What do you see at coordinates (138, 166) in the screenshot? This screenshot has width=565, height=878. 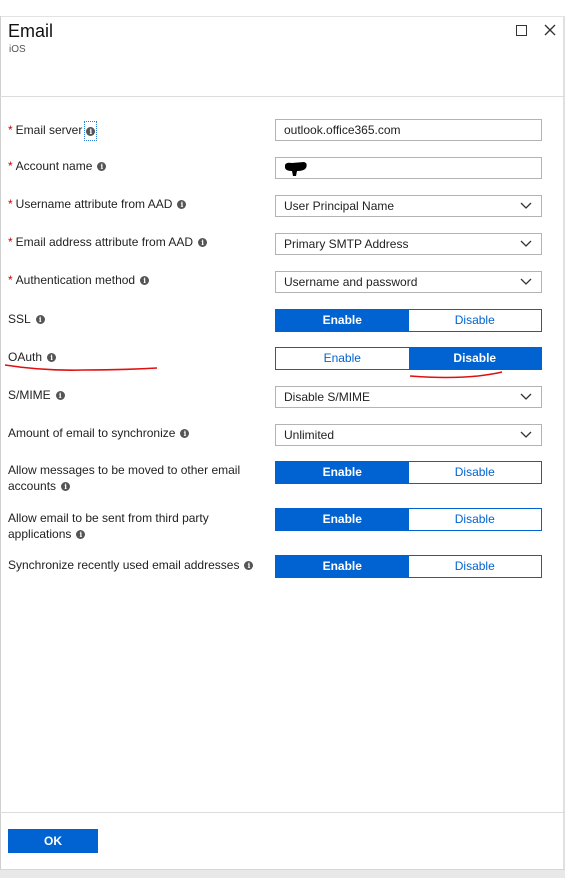 I see `account-name-label: * Account name i` at bounding box center [138, 166].